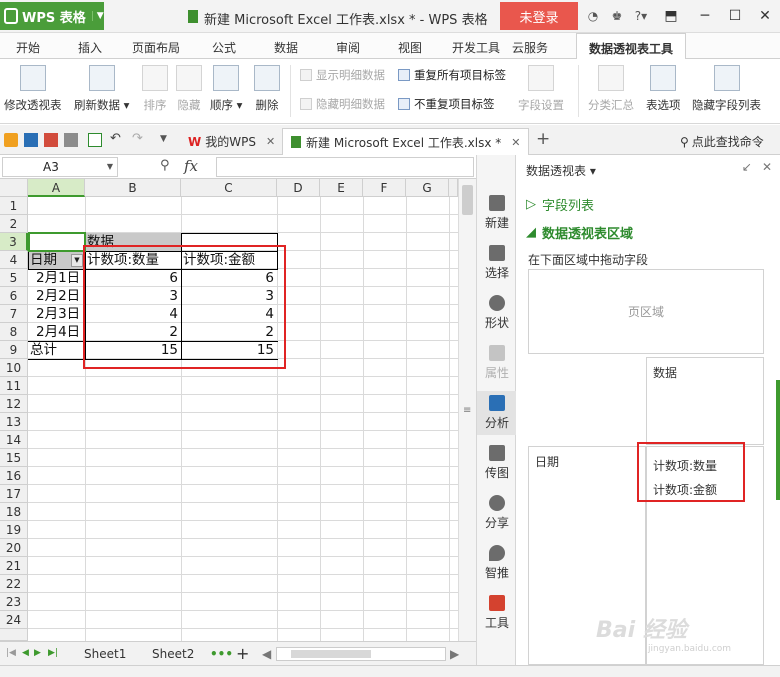  Describe the element at coordinates (50, 260) in the screenshot. I see `pivot-row-field: 日期` at that location.